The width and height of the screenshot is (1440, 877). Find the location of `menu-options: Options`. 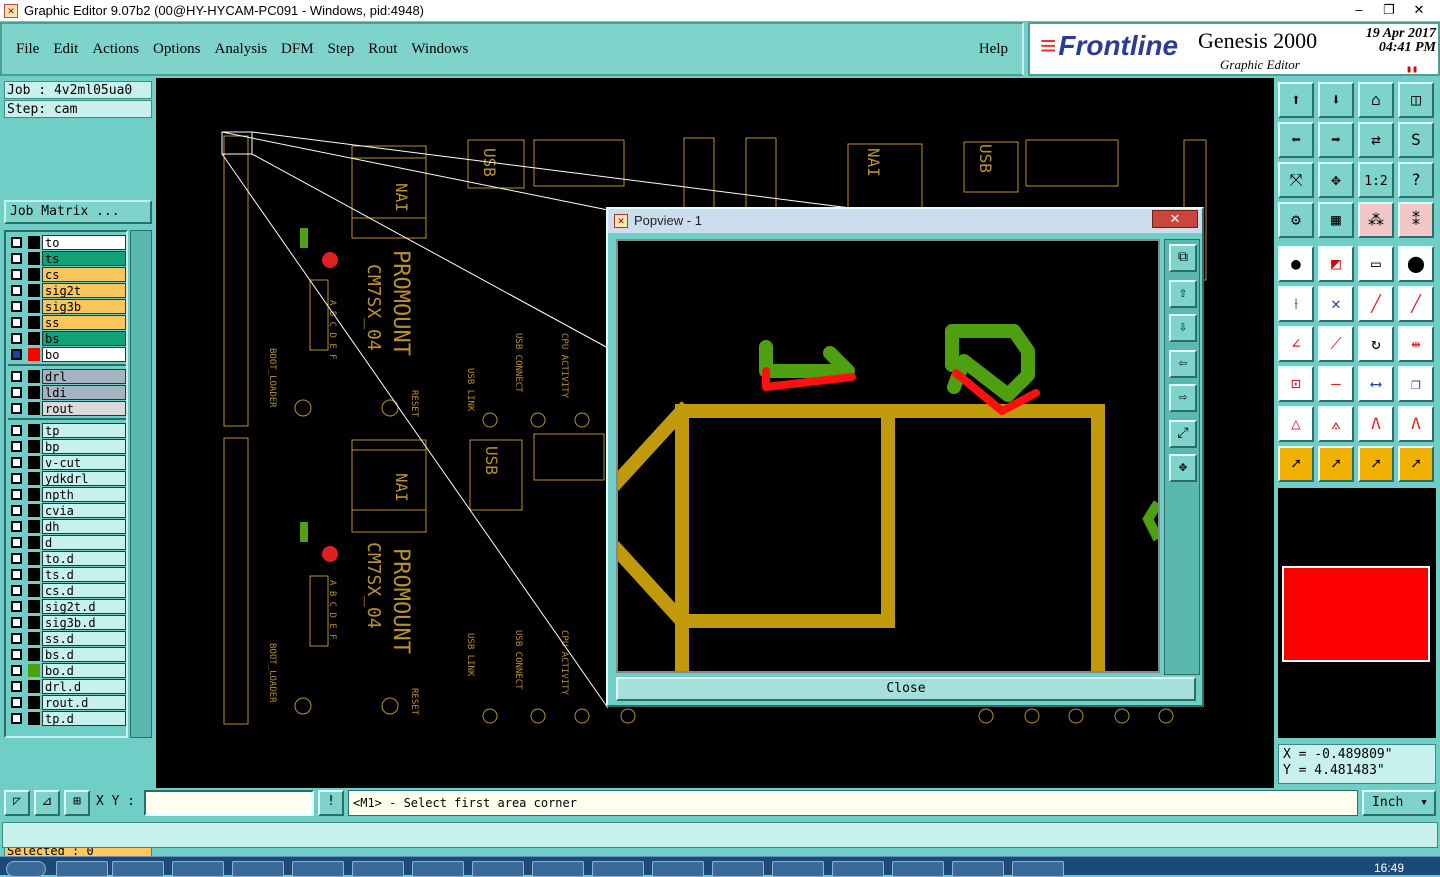

menu-options: Options is located at coordinates (177, 49).